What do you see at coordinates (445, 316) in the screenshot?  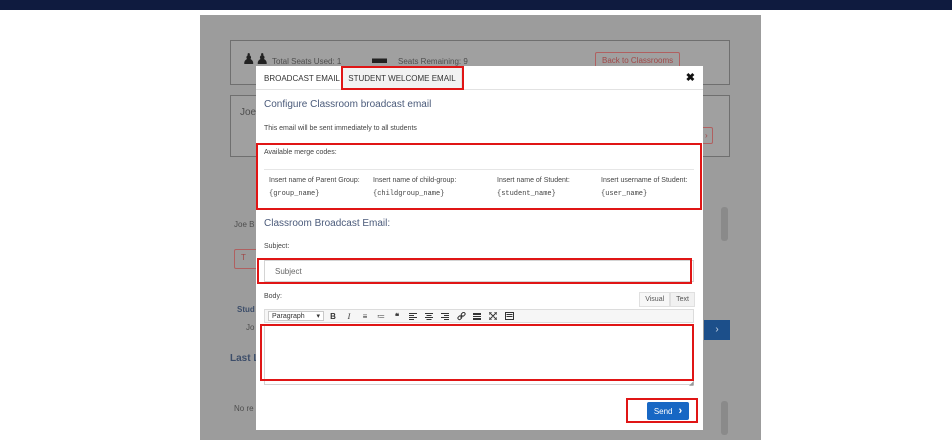 I see `align-right-icon` at bounding box center [445, 316].